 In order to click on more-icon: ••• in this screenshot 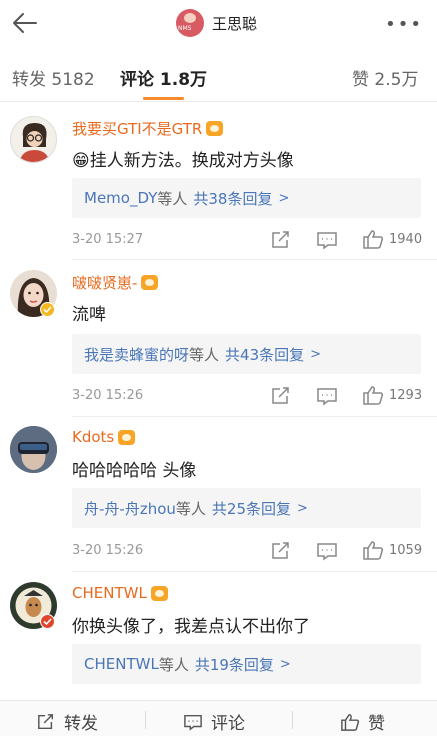, I will do `click(404, 24)`.